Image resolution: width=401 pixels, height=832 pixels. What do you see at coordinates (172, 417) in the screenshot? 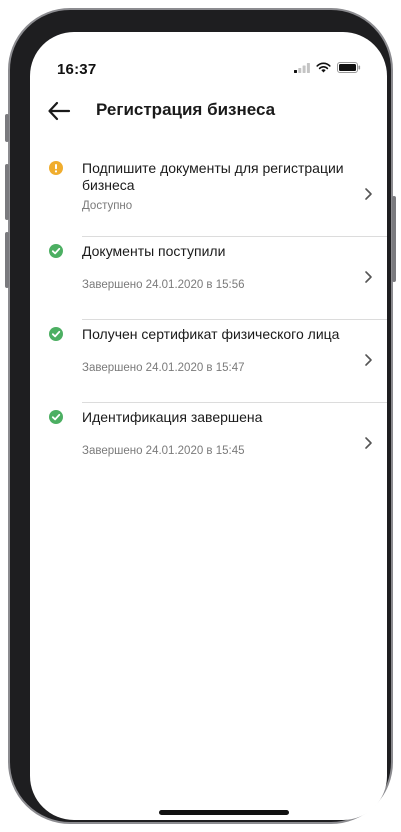
I see `step-title: Идентификация завершена` at bounding box center [172, 417].